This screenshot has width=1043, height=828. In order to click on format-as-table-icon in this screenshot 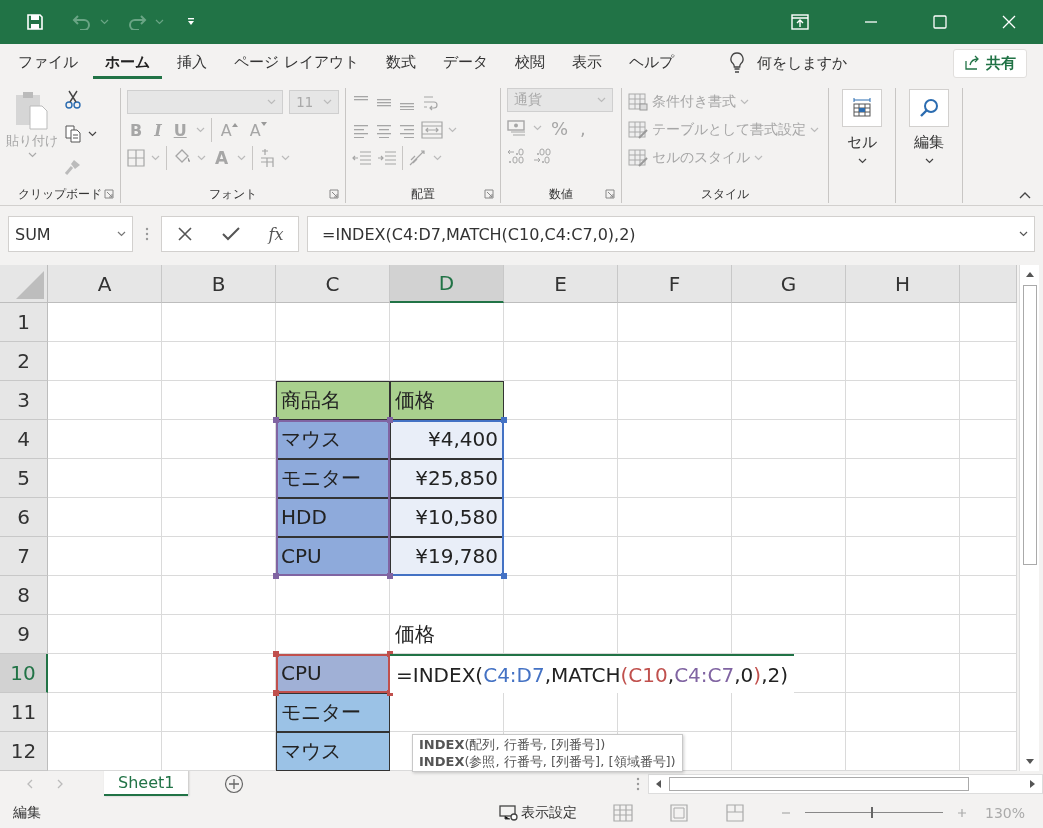, I will do `click(638, 130)`.